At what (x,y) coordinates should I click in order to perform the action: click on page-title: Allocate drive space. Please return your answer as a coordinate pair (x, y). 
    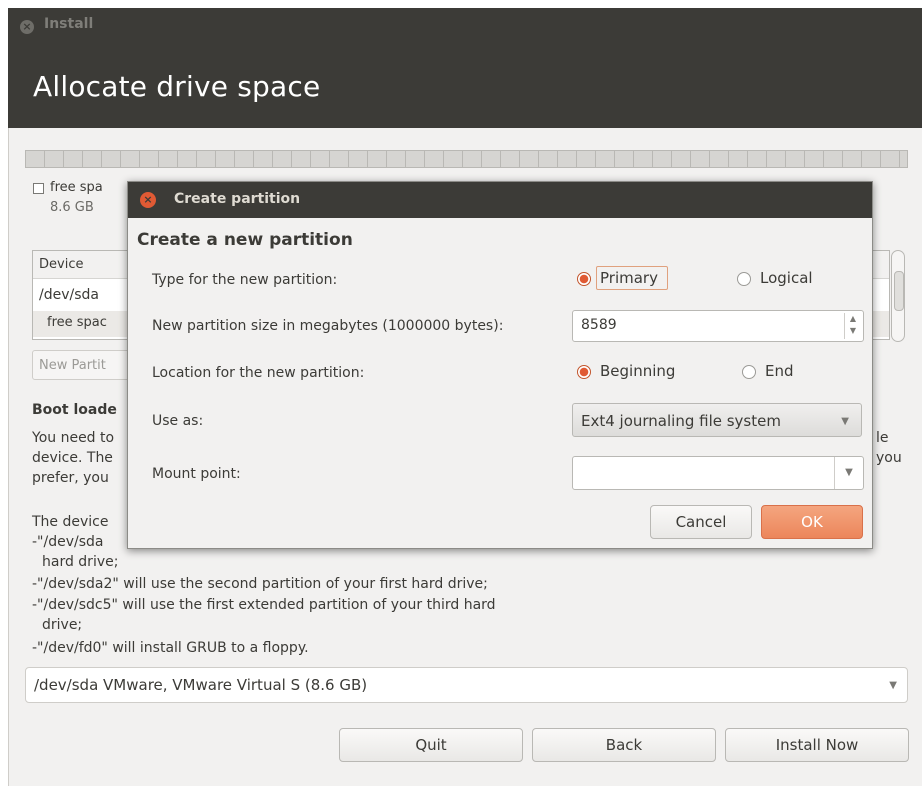
    Looking at the image, I should click on (177, 86).